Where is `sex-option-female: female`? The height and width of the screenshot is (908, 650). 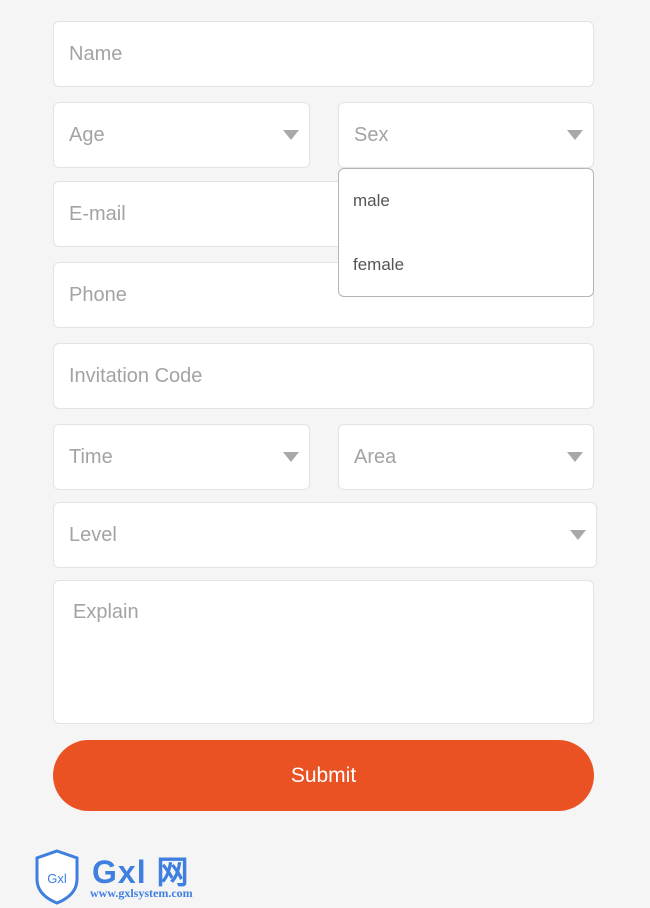 sex-option-female: female is located at coordinates (378, 265).